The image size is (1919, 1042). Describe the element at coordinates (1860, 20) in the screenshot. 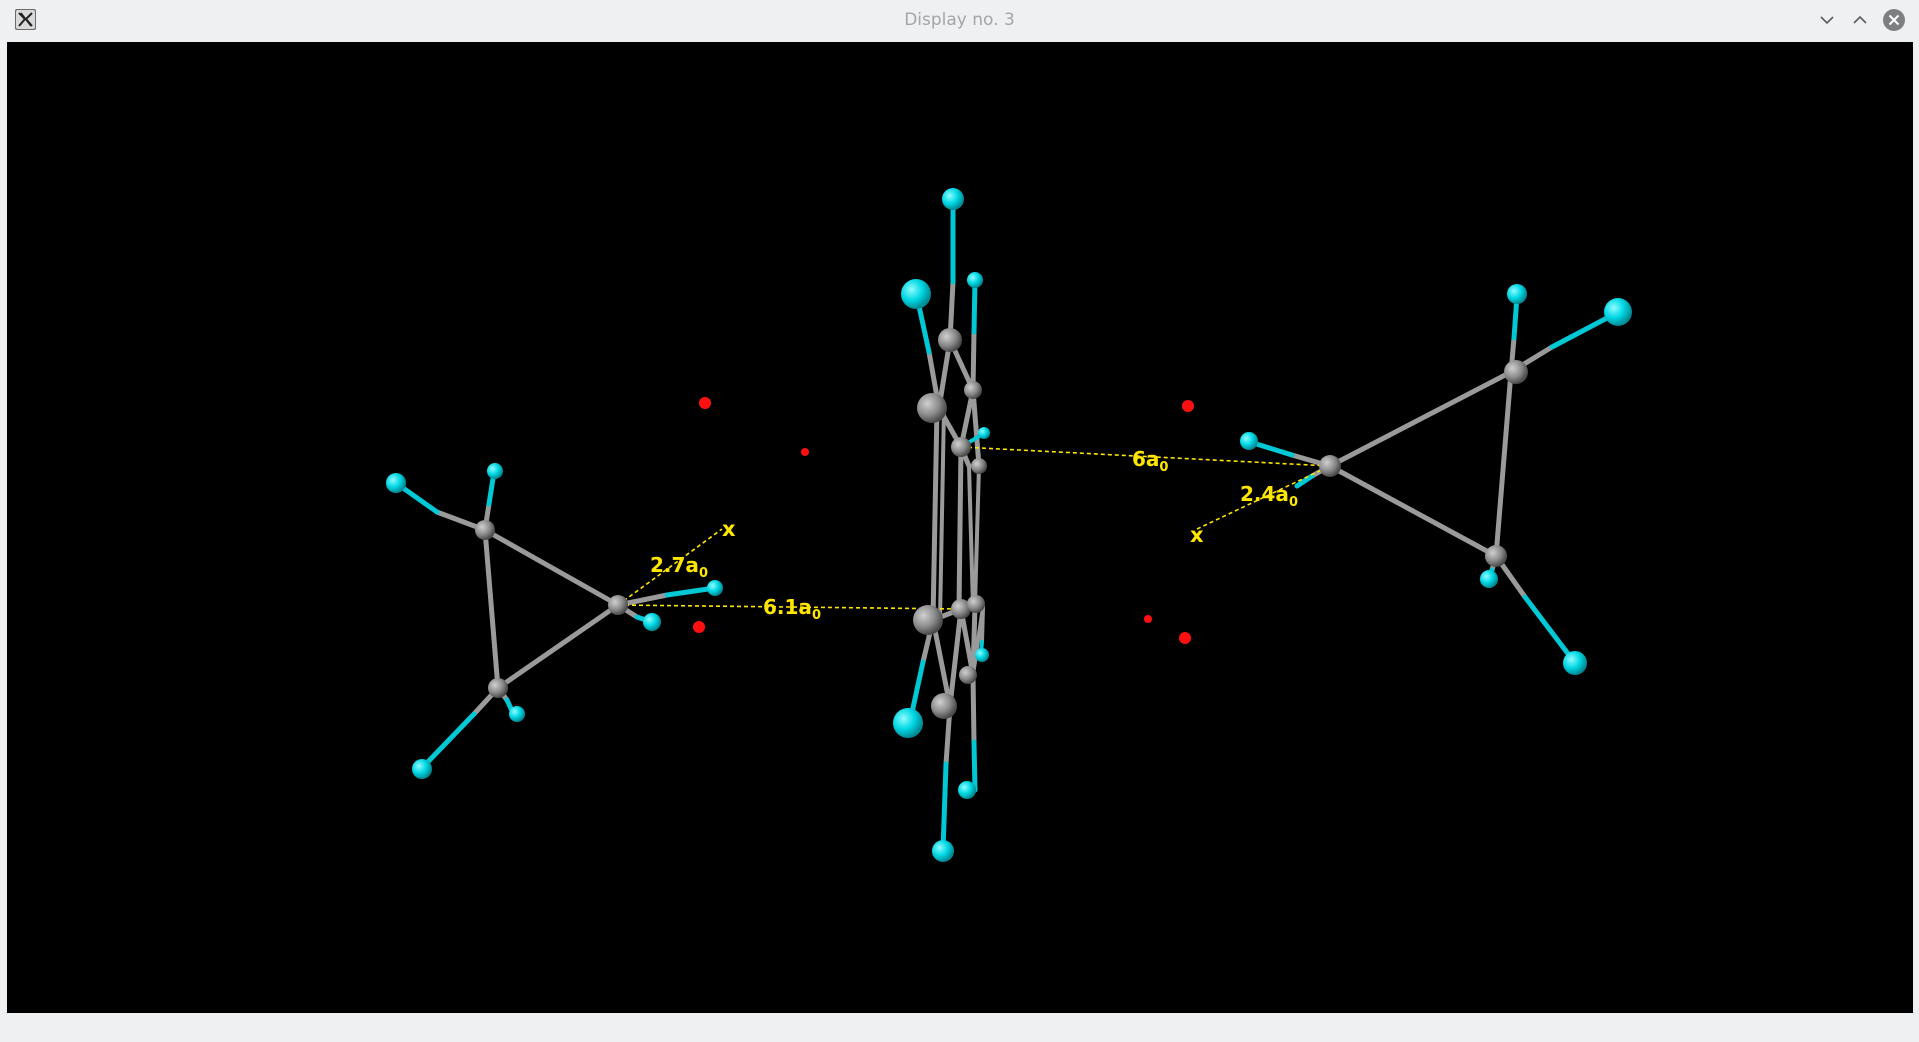

I see `chevron-up-icon` at that location.